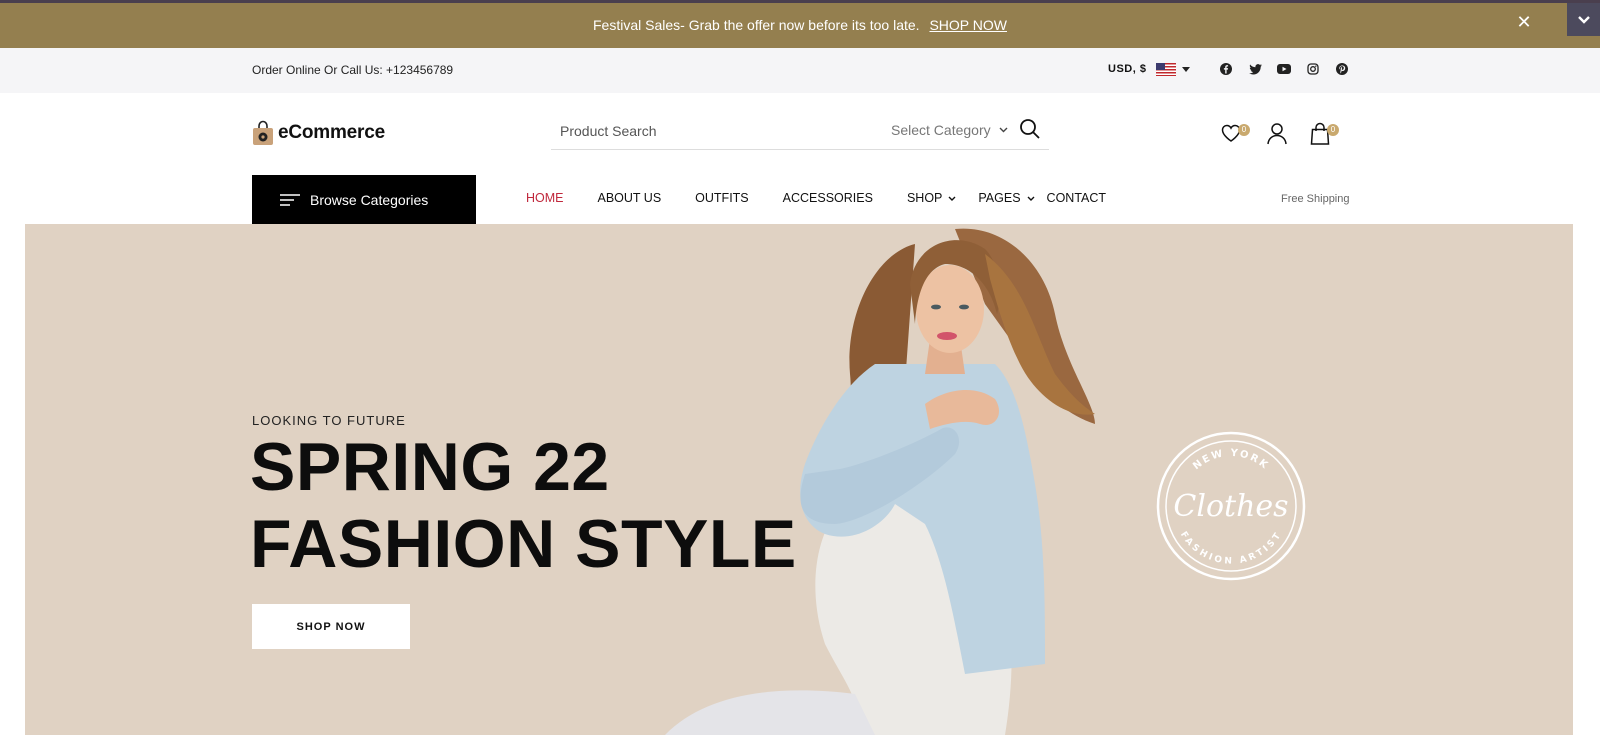 This screenshot has height=735, width=1600. Describe the element at coordinates (1333, 130) in the screenshot. I see `cart-count-badge: 0` at that location.